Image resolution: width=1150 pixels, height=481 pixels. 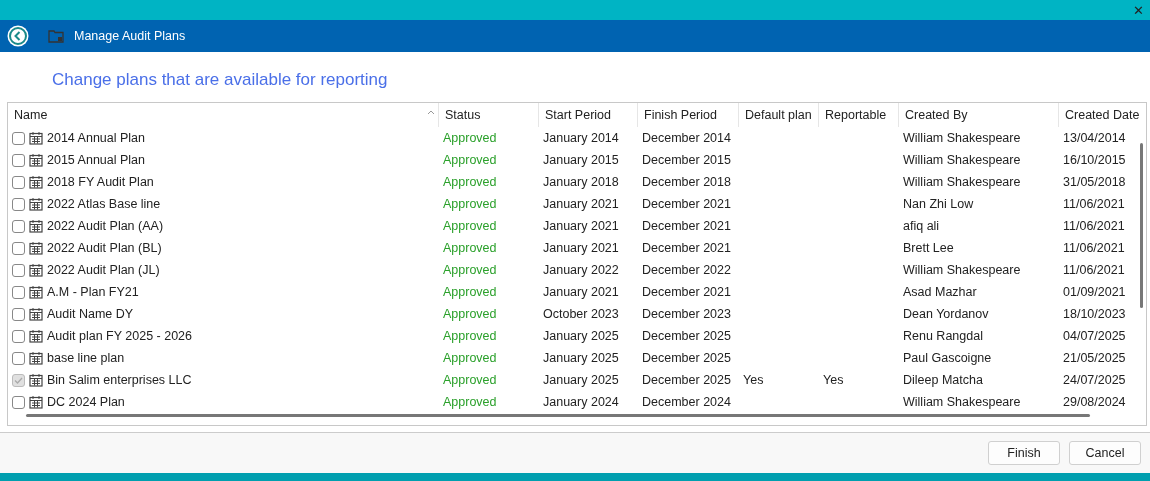 What do you see at coordinates (1138, 10) in the screenshot?
I see `close-button: ✕` at bounding box center [1138, 10].